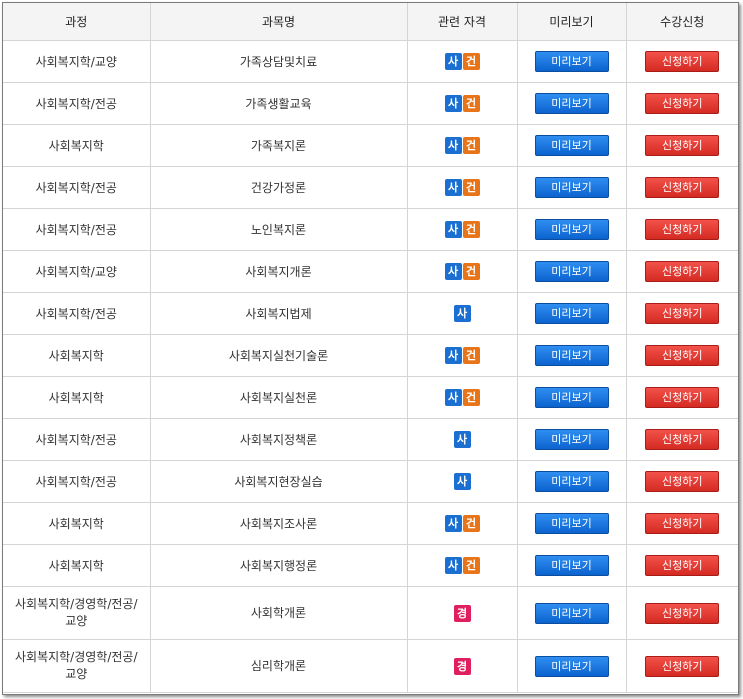  Describe the element at coordinates (279, 103) in the screenshot. I see `subject-cell: 가족생활교육` at that location.